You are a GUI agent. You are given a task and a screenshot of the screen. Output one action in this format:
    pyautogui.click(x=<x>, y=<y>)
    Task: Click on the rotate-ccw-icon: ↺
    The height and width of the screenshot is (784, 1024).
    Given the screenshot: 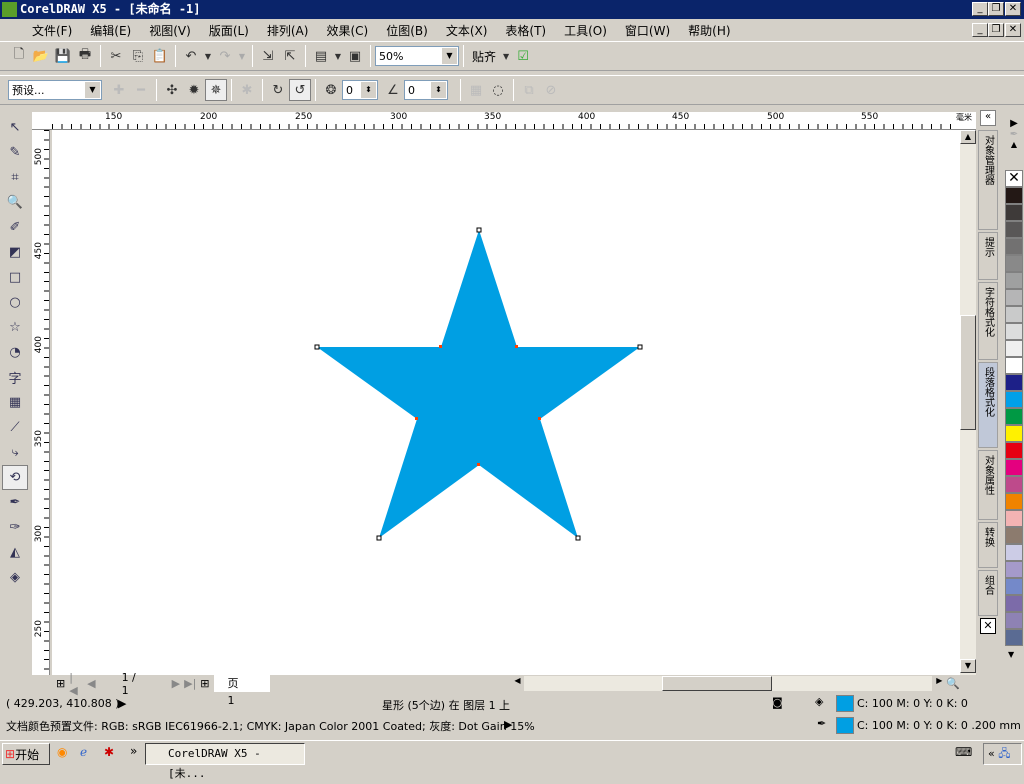 What is the action you would take?
    pyautogui.click(x=300, y=90)
    